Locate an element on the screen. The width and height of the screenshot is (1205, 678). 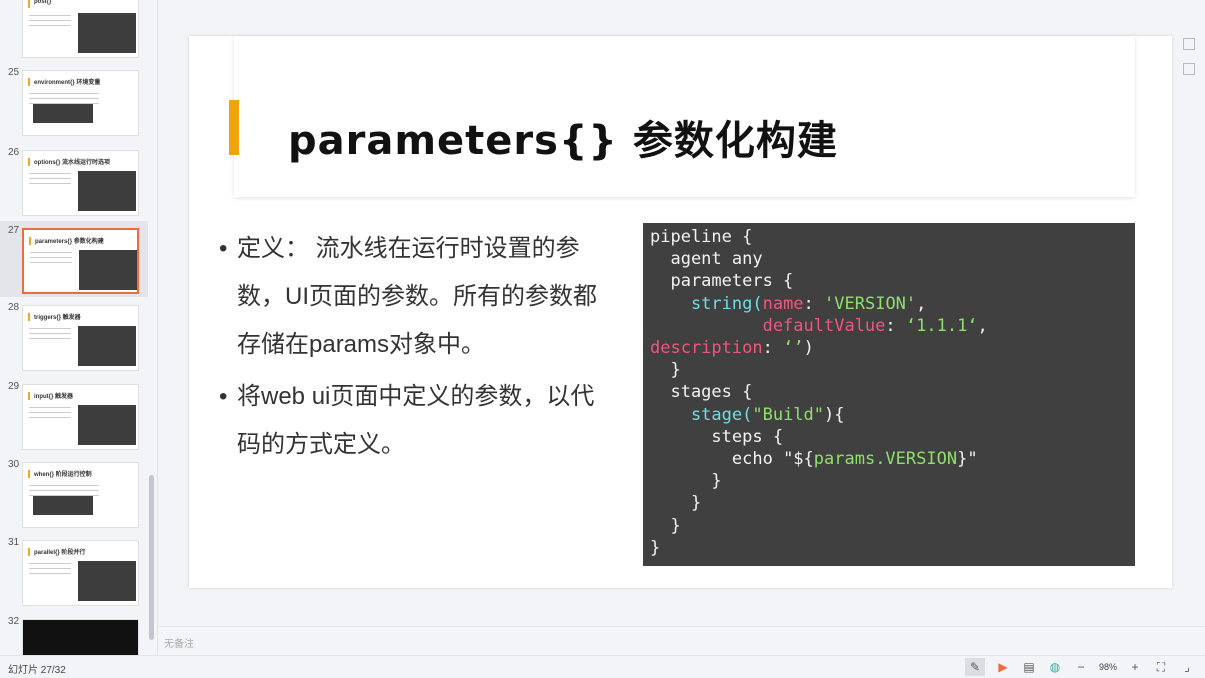
notes-area: 无备注 is located at coordinates (682, 640).